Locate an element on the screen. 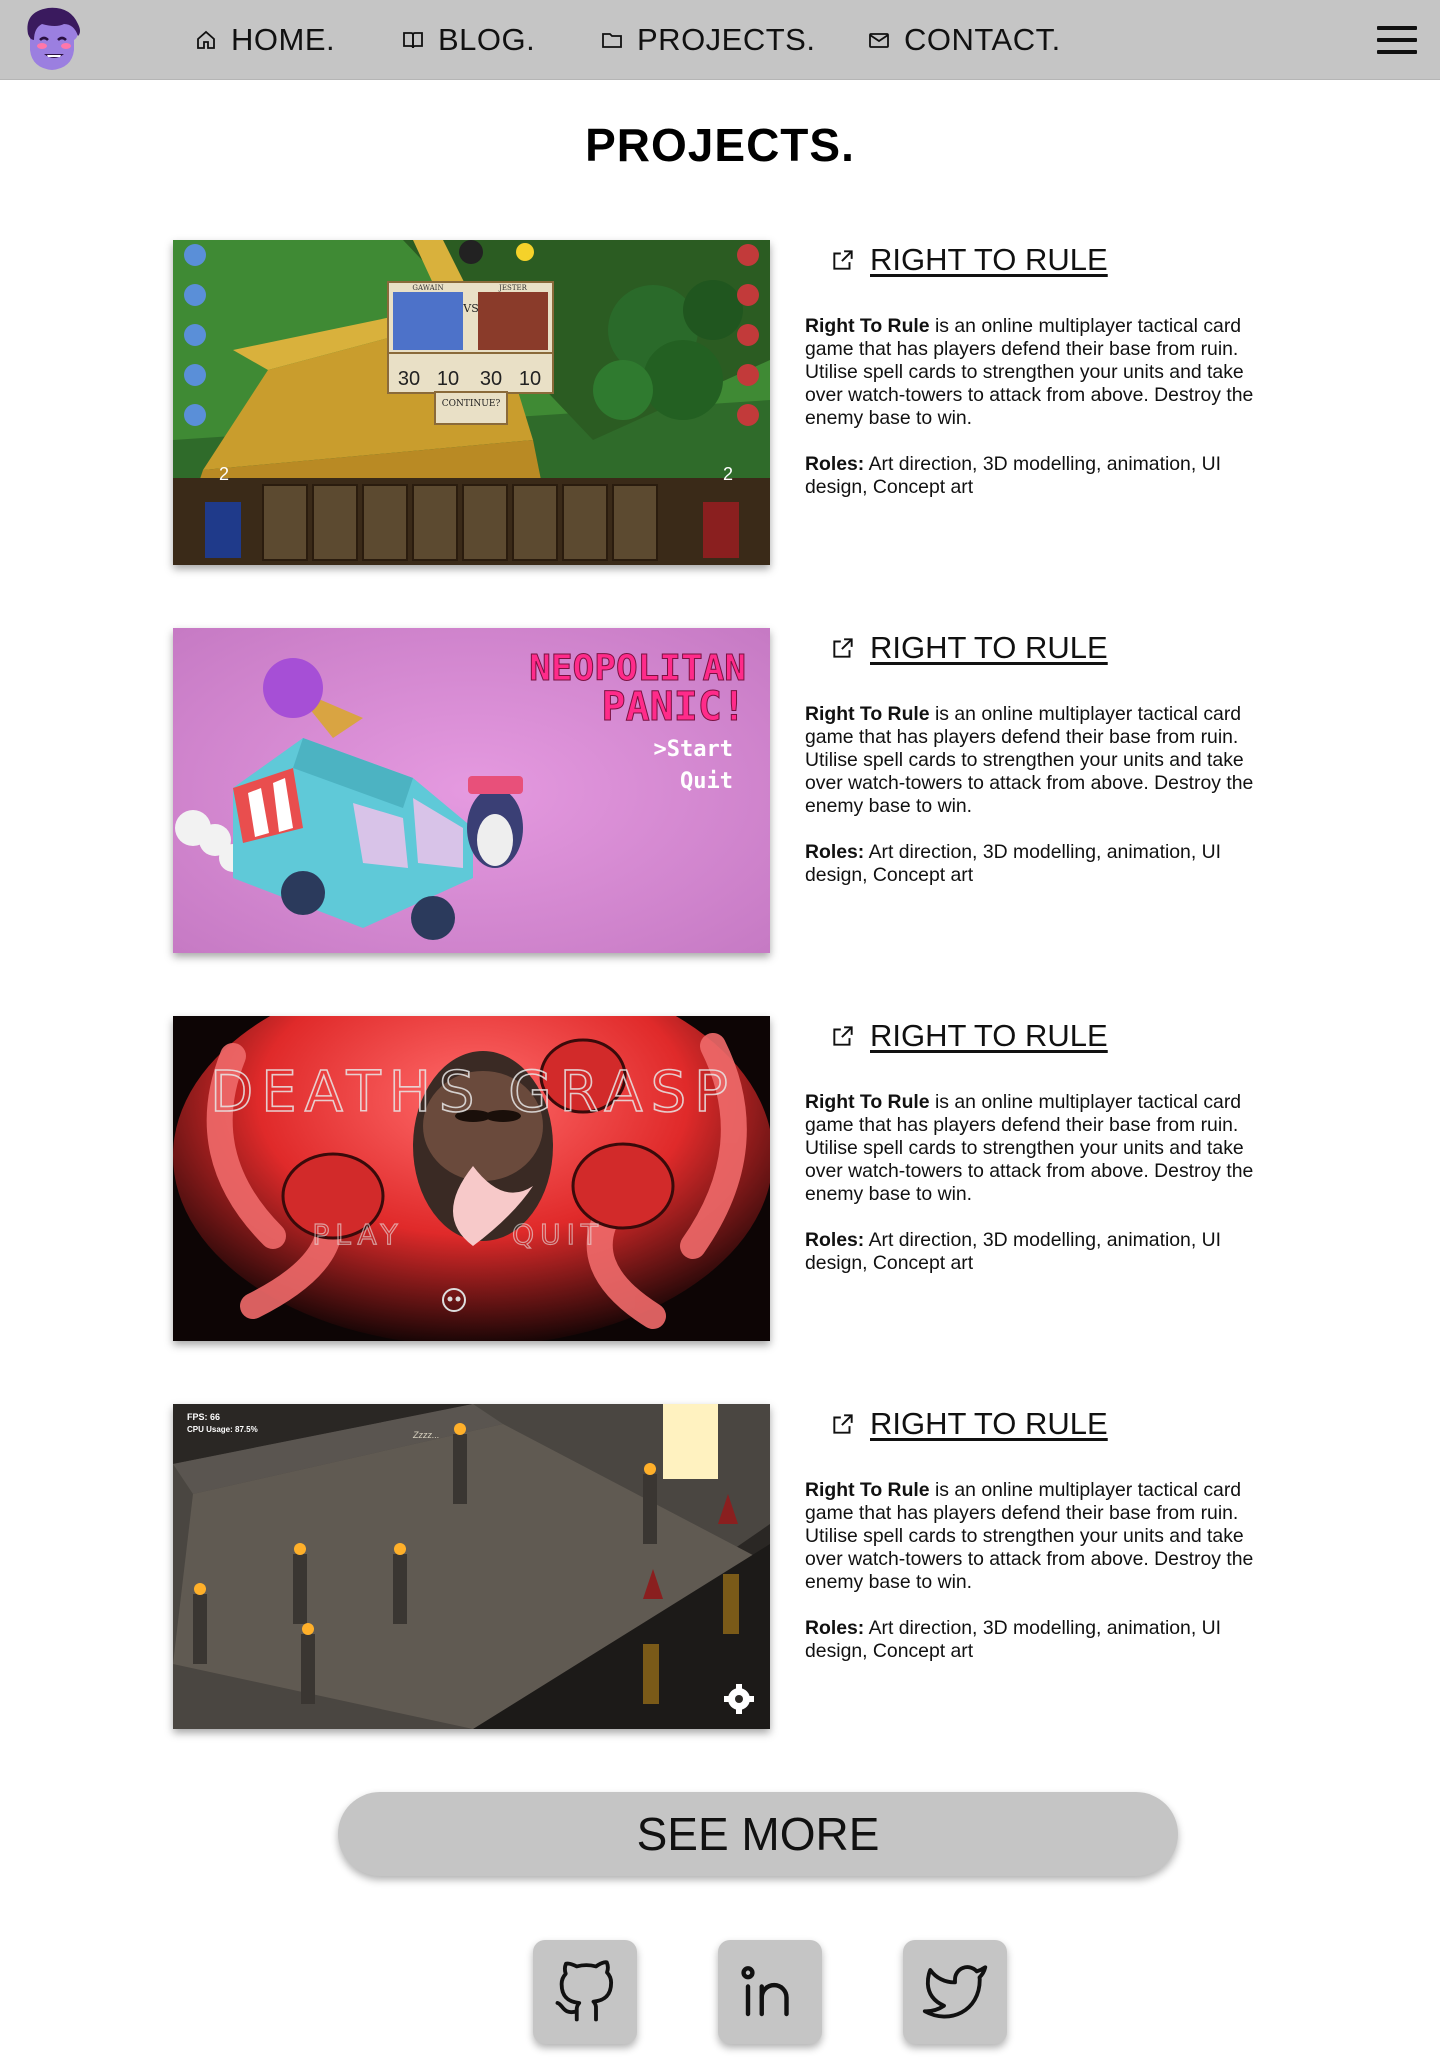 This screenshot has width=1440, height=2062. twitter-button is located at coordinates (955, 1992).